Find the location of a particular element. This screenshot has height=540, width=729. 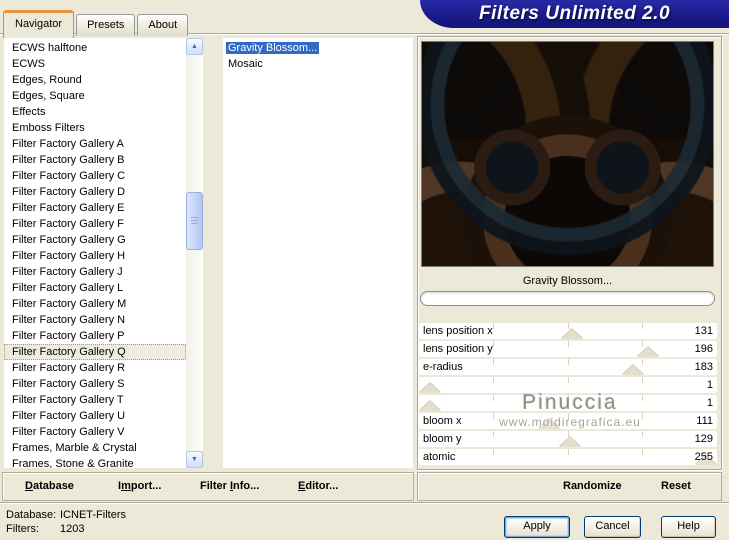

category-list-item: Filter Factory Gallery L is located at coordinates (95, 288).